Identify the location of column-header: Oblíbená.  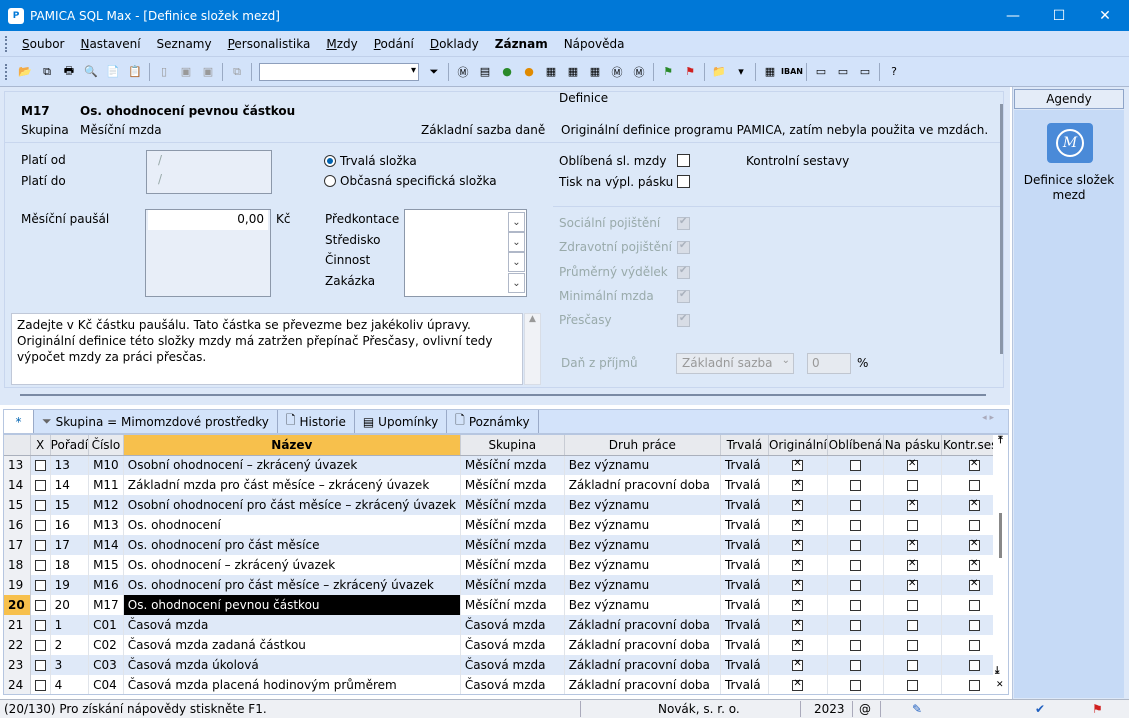
(856, 445).